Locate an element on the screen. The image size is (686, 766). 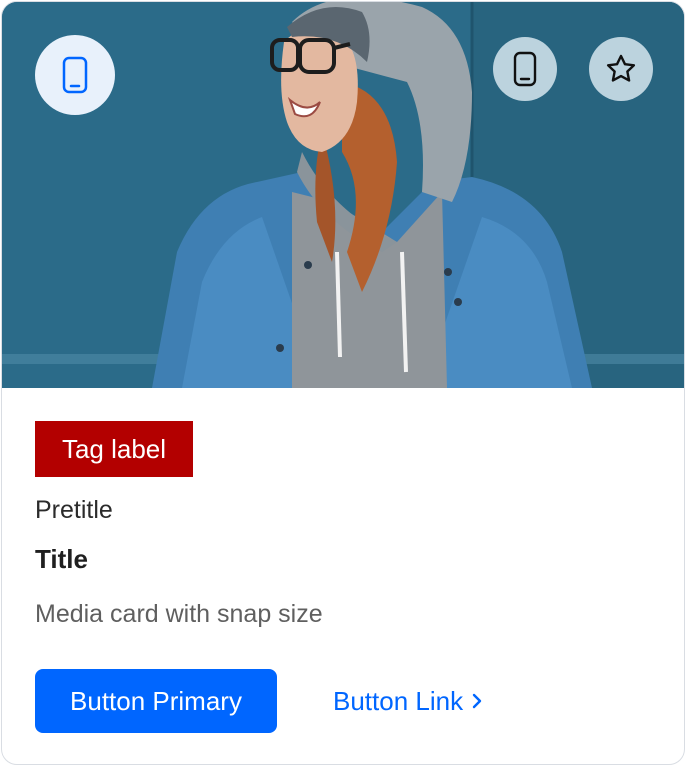
pretitle: Pretitle is located at coordinates (74, 510).